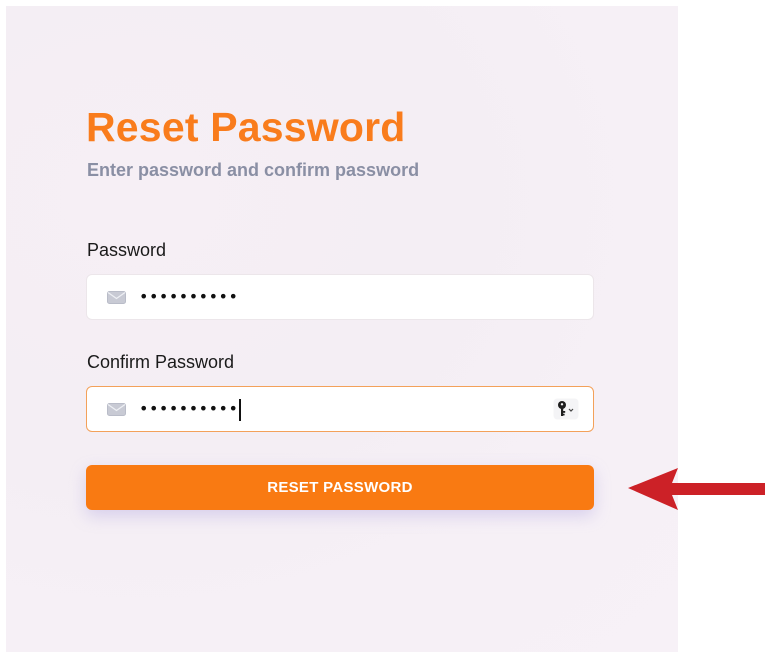 This screenshot has width=765, height=658. Describe the element at coordinates (340, 297) in the screenshot. I see `password-field: ••••••••••` at that location.